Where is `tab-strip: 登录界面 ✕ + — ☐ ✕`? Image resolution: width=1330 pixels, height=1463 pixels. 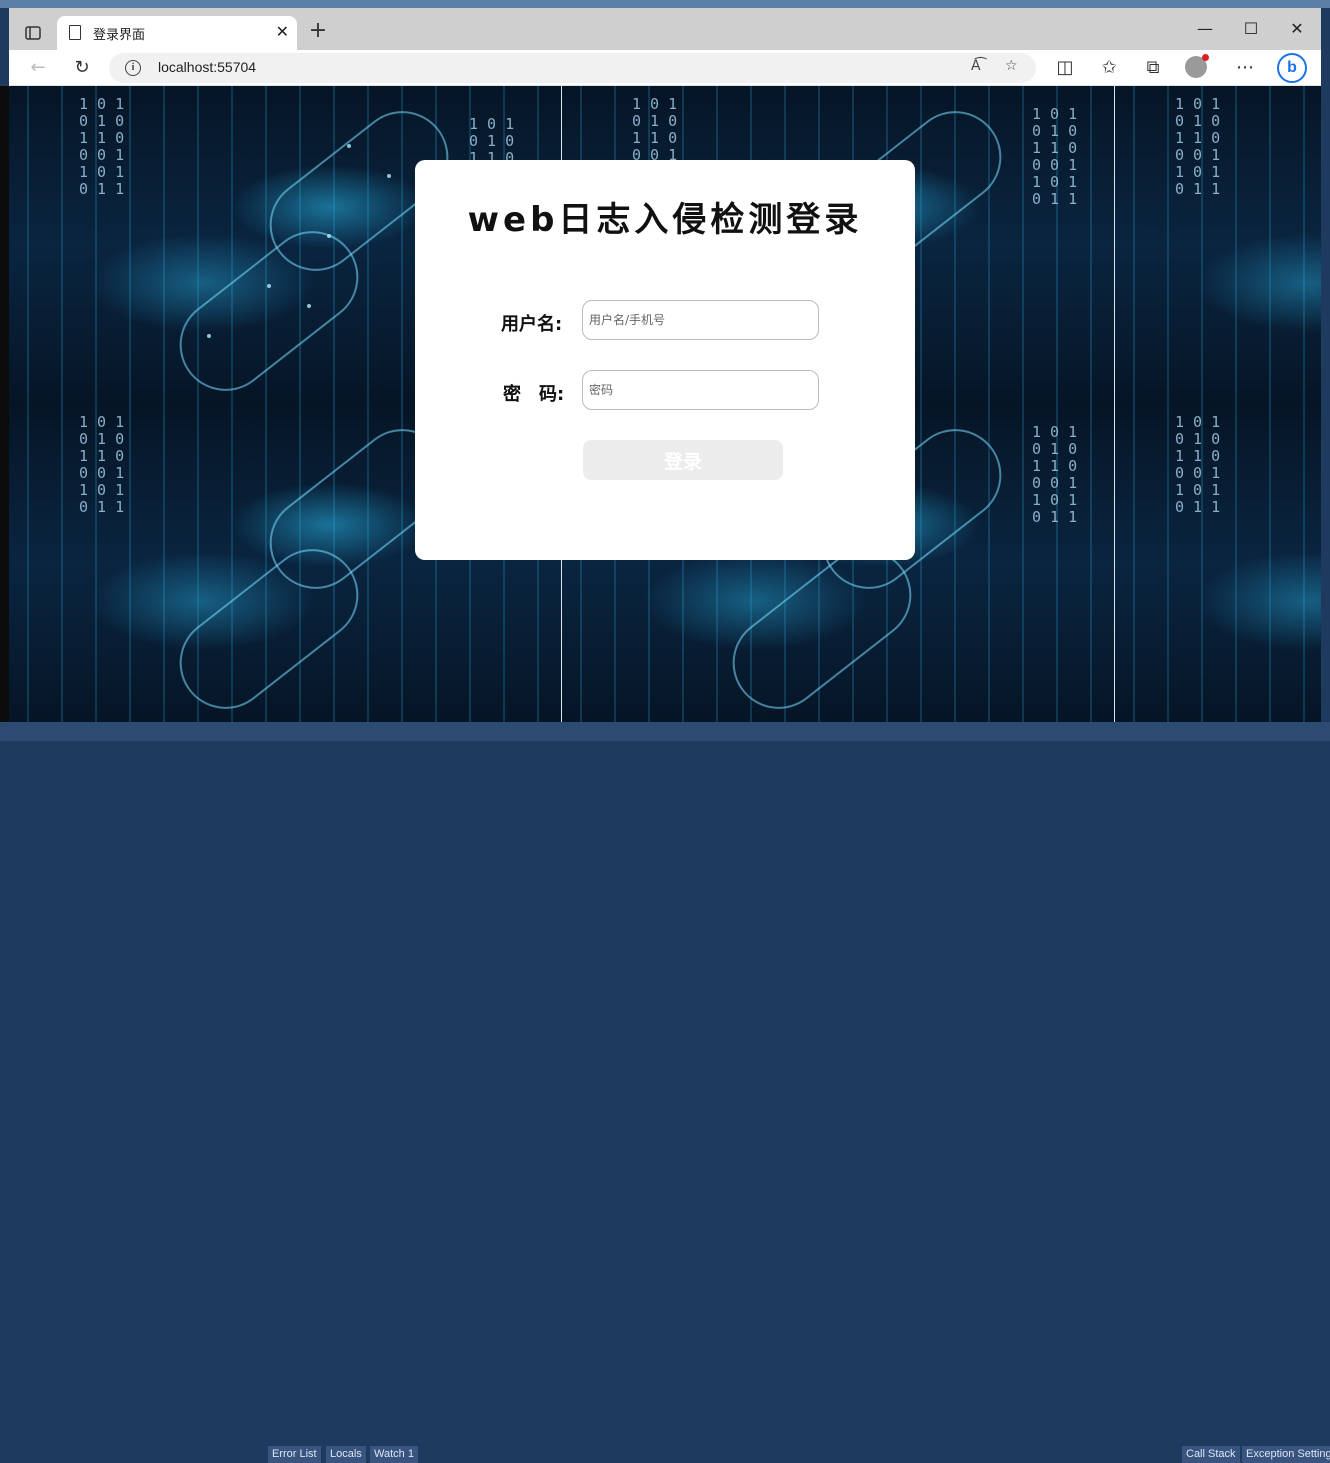
tab-strip: 登录界面 ✕ + — ☐ ✕ is located at coordinates (665, 29).